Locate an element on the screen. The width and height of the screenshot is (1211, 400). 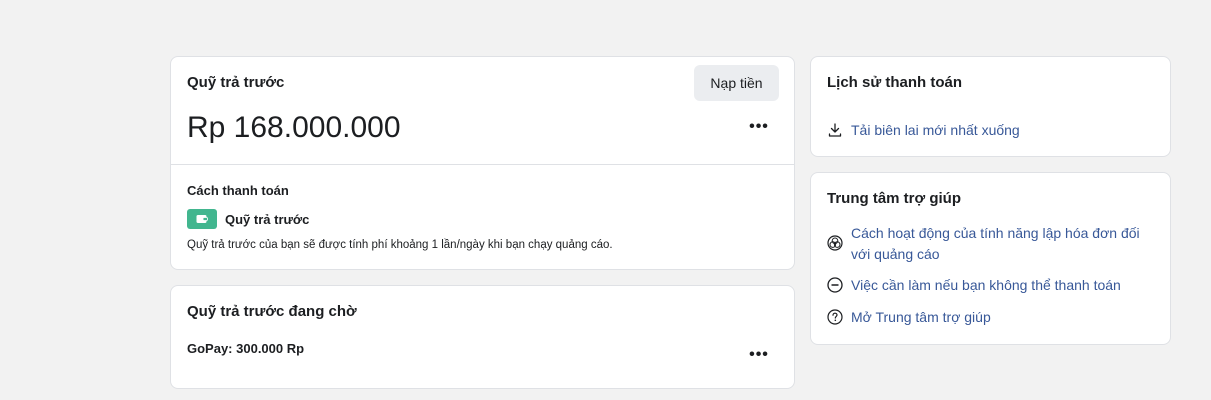
add-funds-button: Nạp tiền is located at coordinates (736, 83).